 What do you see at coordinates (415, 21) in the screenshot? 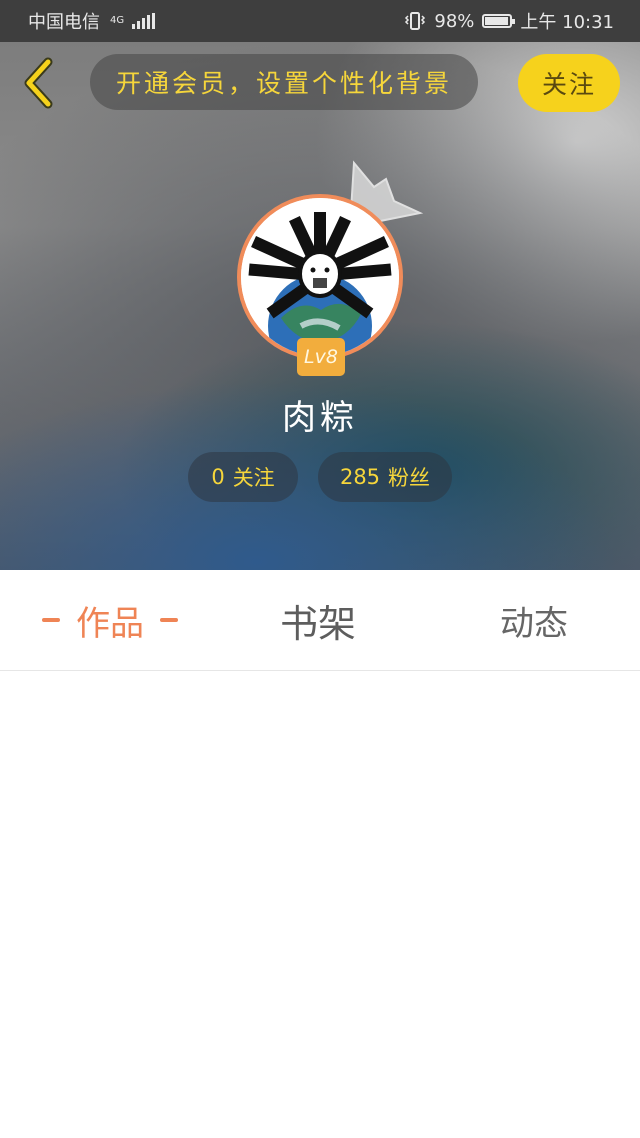
I see `vibrate-icon` at bounding box center [415, 21].